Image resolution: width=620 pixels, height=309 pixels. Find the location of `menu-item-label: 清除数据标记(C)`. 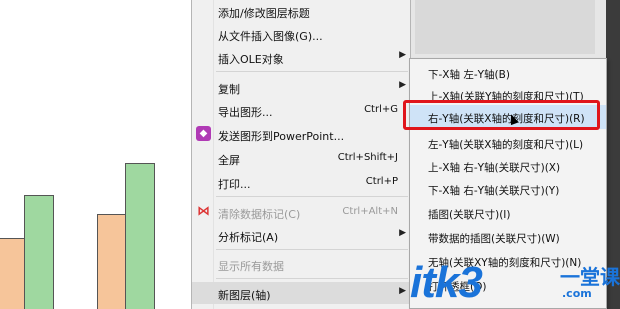

menu-item-label: 清除数据标记(C) is located at coordinates (259, 214).